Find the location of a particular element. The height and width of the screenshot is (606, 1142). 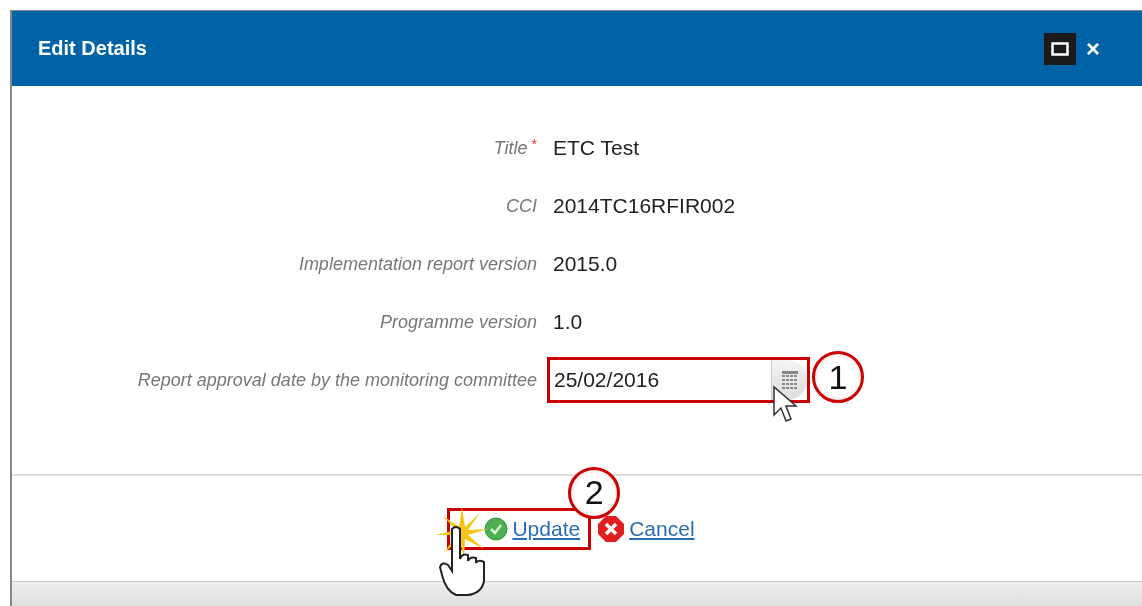

required-mark: * is located at coordinates (534, 144).